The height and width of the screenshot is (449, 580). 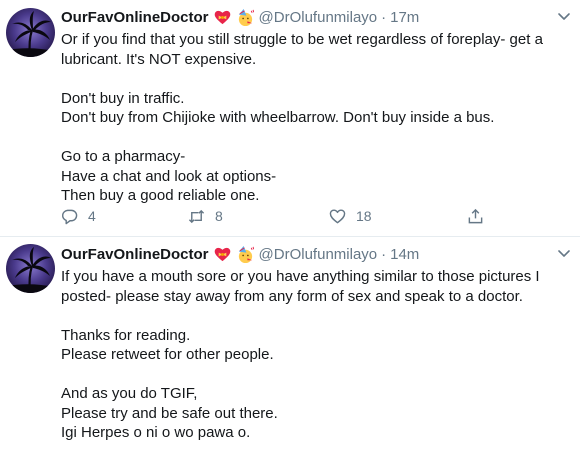 I want to click on retweet-button: 8, so click(x=205, y=216).